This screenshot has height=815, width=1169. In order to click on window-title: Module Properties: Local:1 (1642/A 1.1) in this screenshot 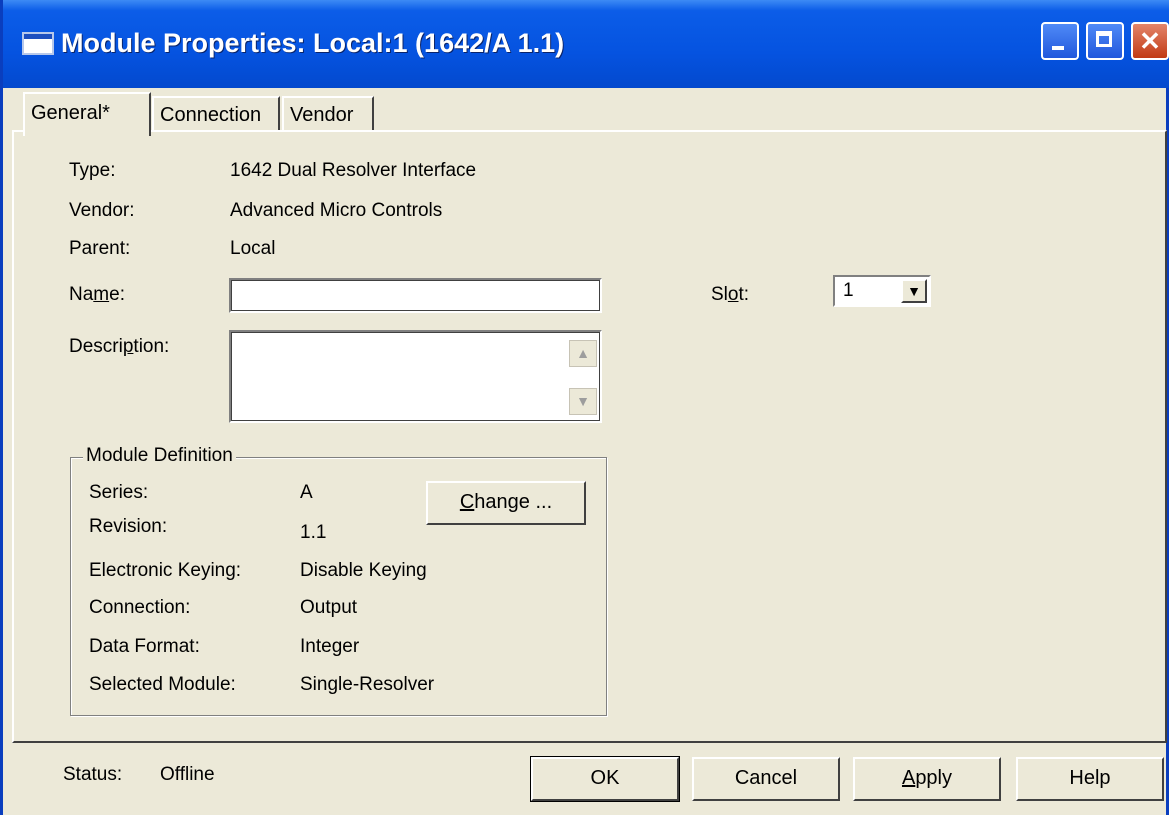, I will do `click(313, 43)`.